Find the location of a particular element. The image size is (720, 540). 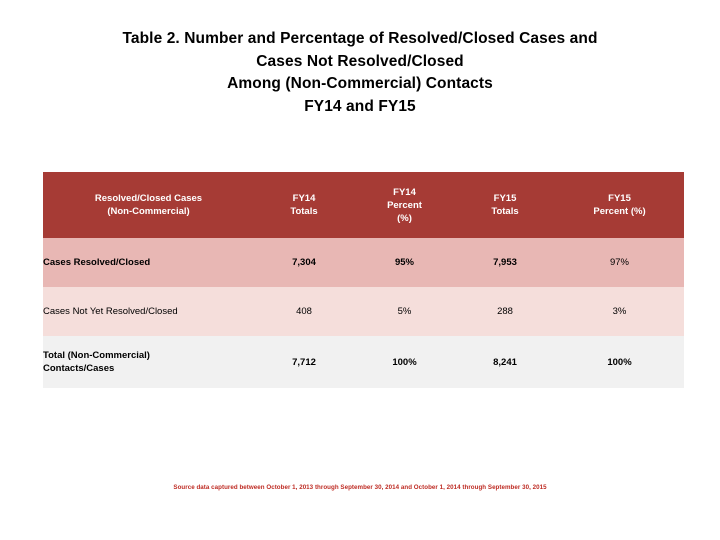

column-header-category: Resolved/Closed Cases (Non-Commercial) is located at coordinates (148, 205).